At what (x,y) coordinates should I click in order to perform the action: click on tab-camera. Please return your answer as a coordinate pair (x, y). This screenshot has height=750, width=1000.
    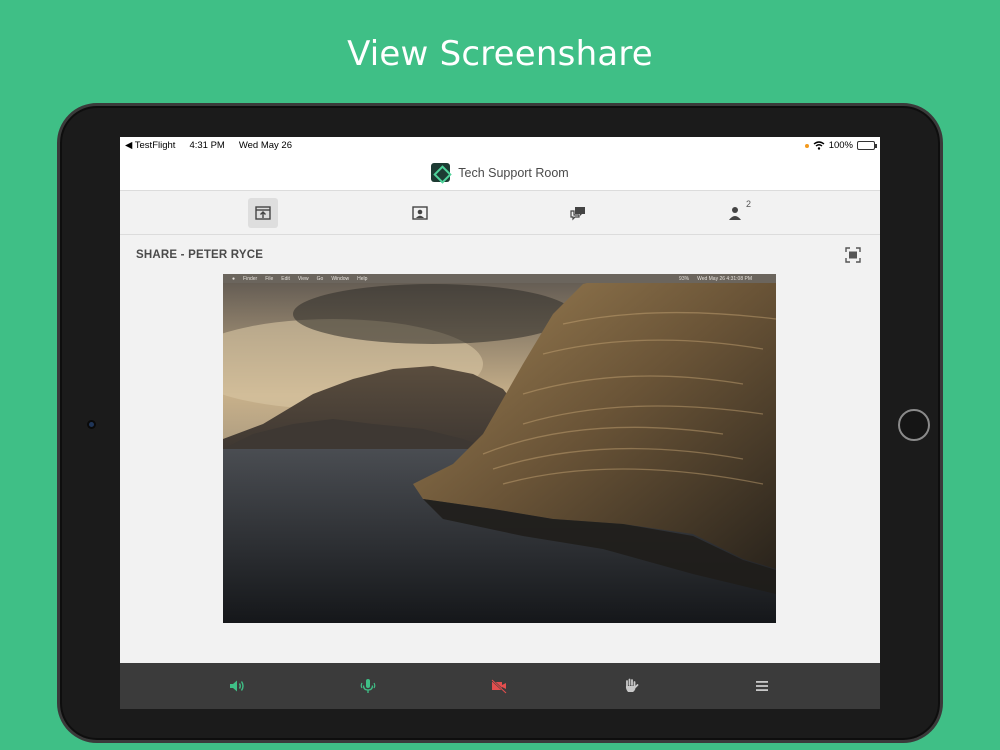
    Looking at the image, I should click on (420, 213).